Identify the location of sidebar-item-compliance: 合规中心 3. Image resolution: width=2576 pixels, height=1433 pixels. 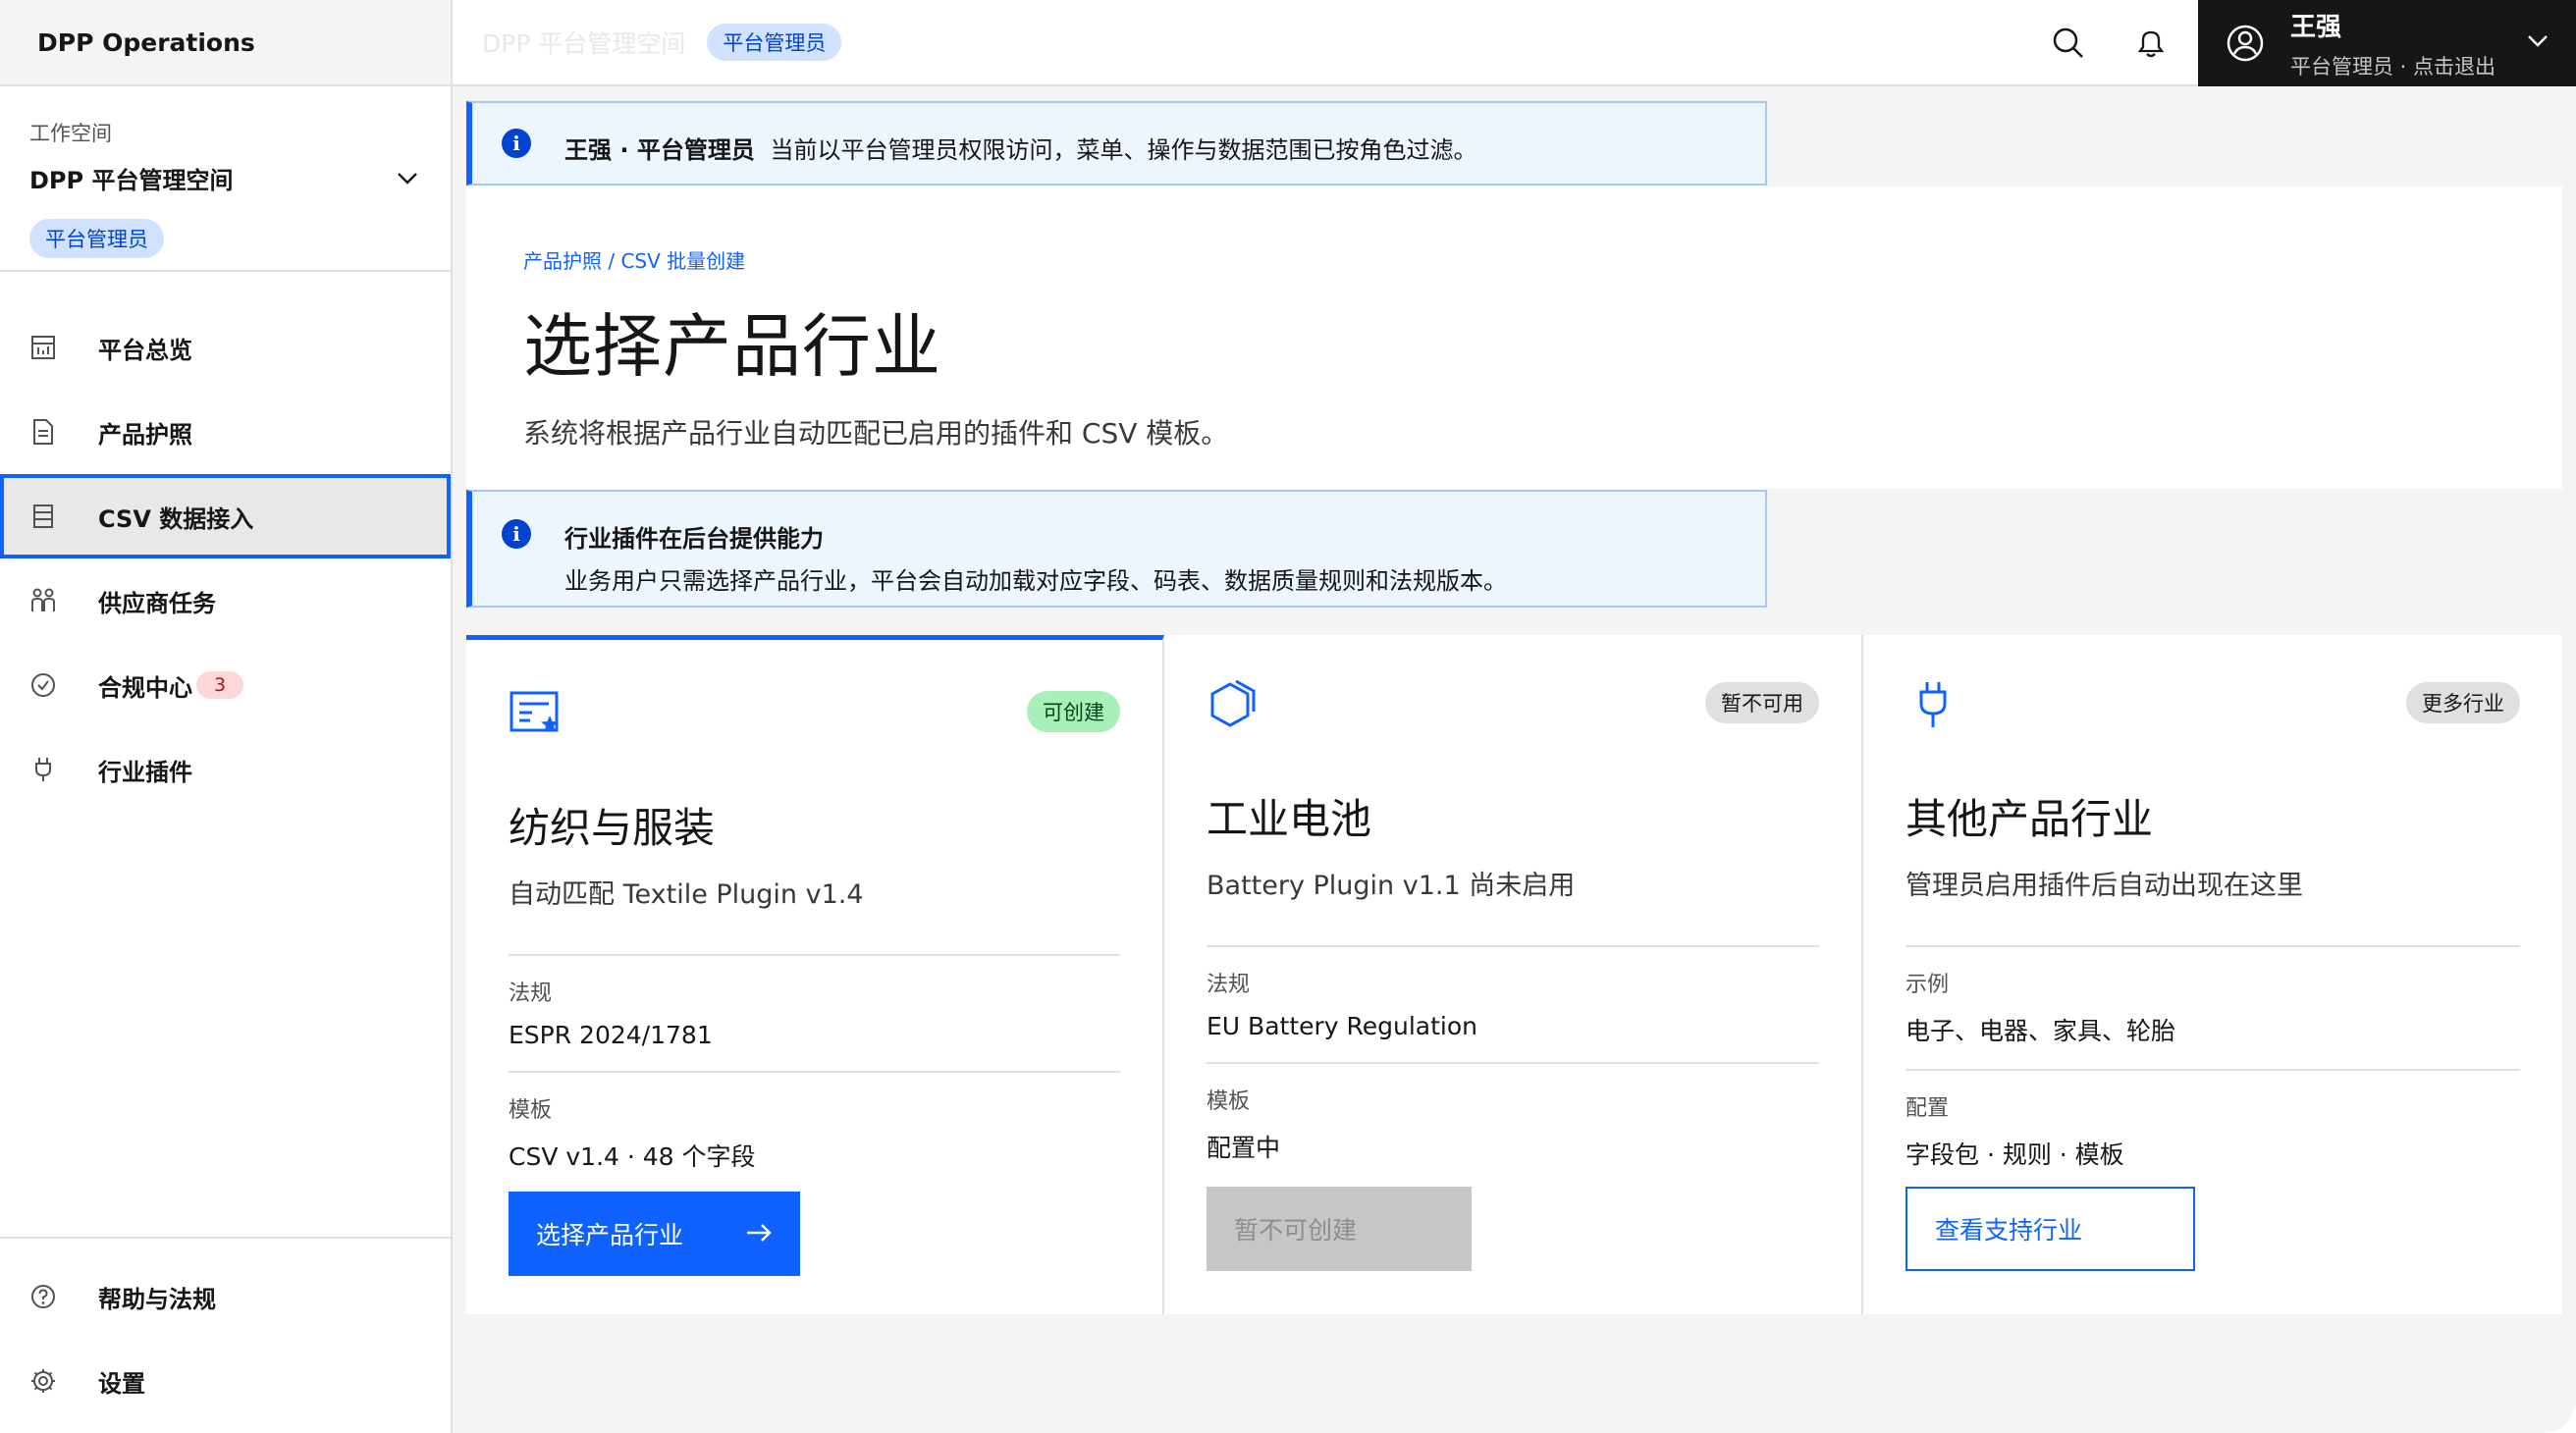
(225, 685).